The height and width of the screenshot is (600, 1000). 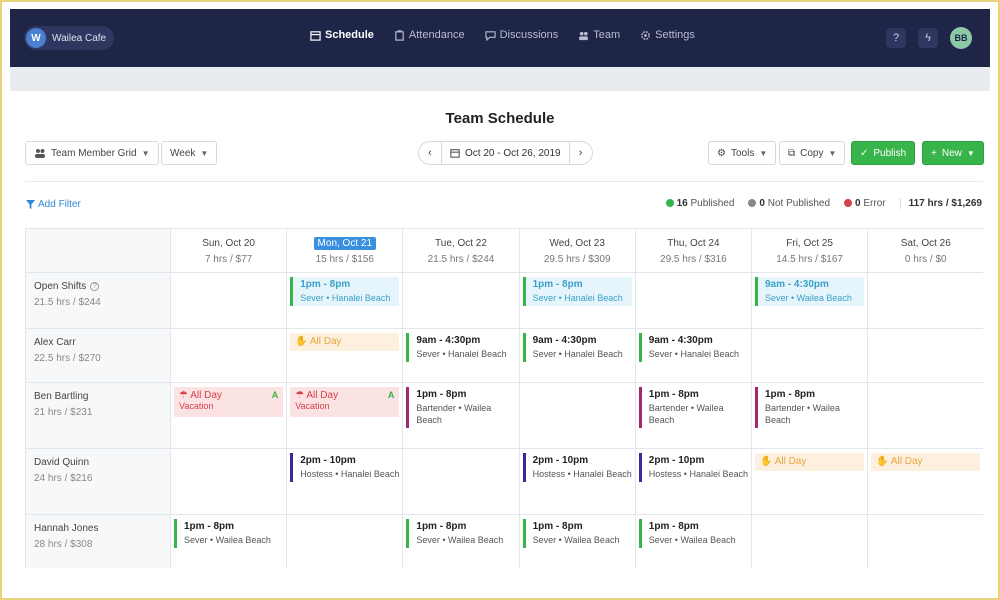 What do you see at coordinates (858, 203) in the screenshot?
I see `error-count: 0` at bounding box center [858, 203].